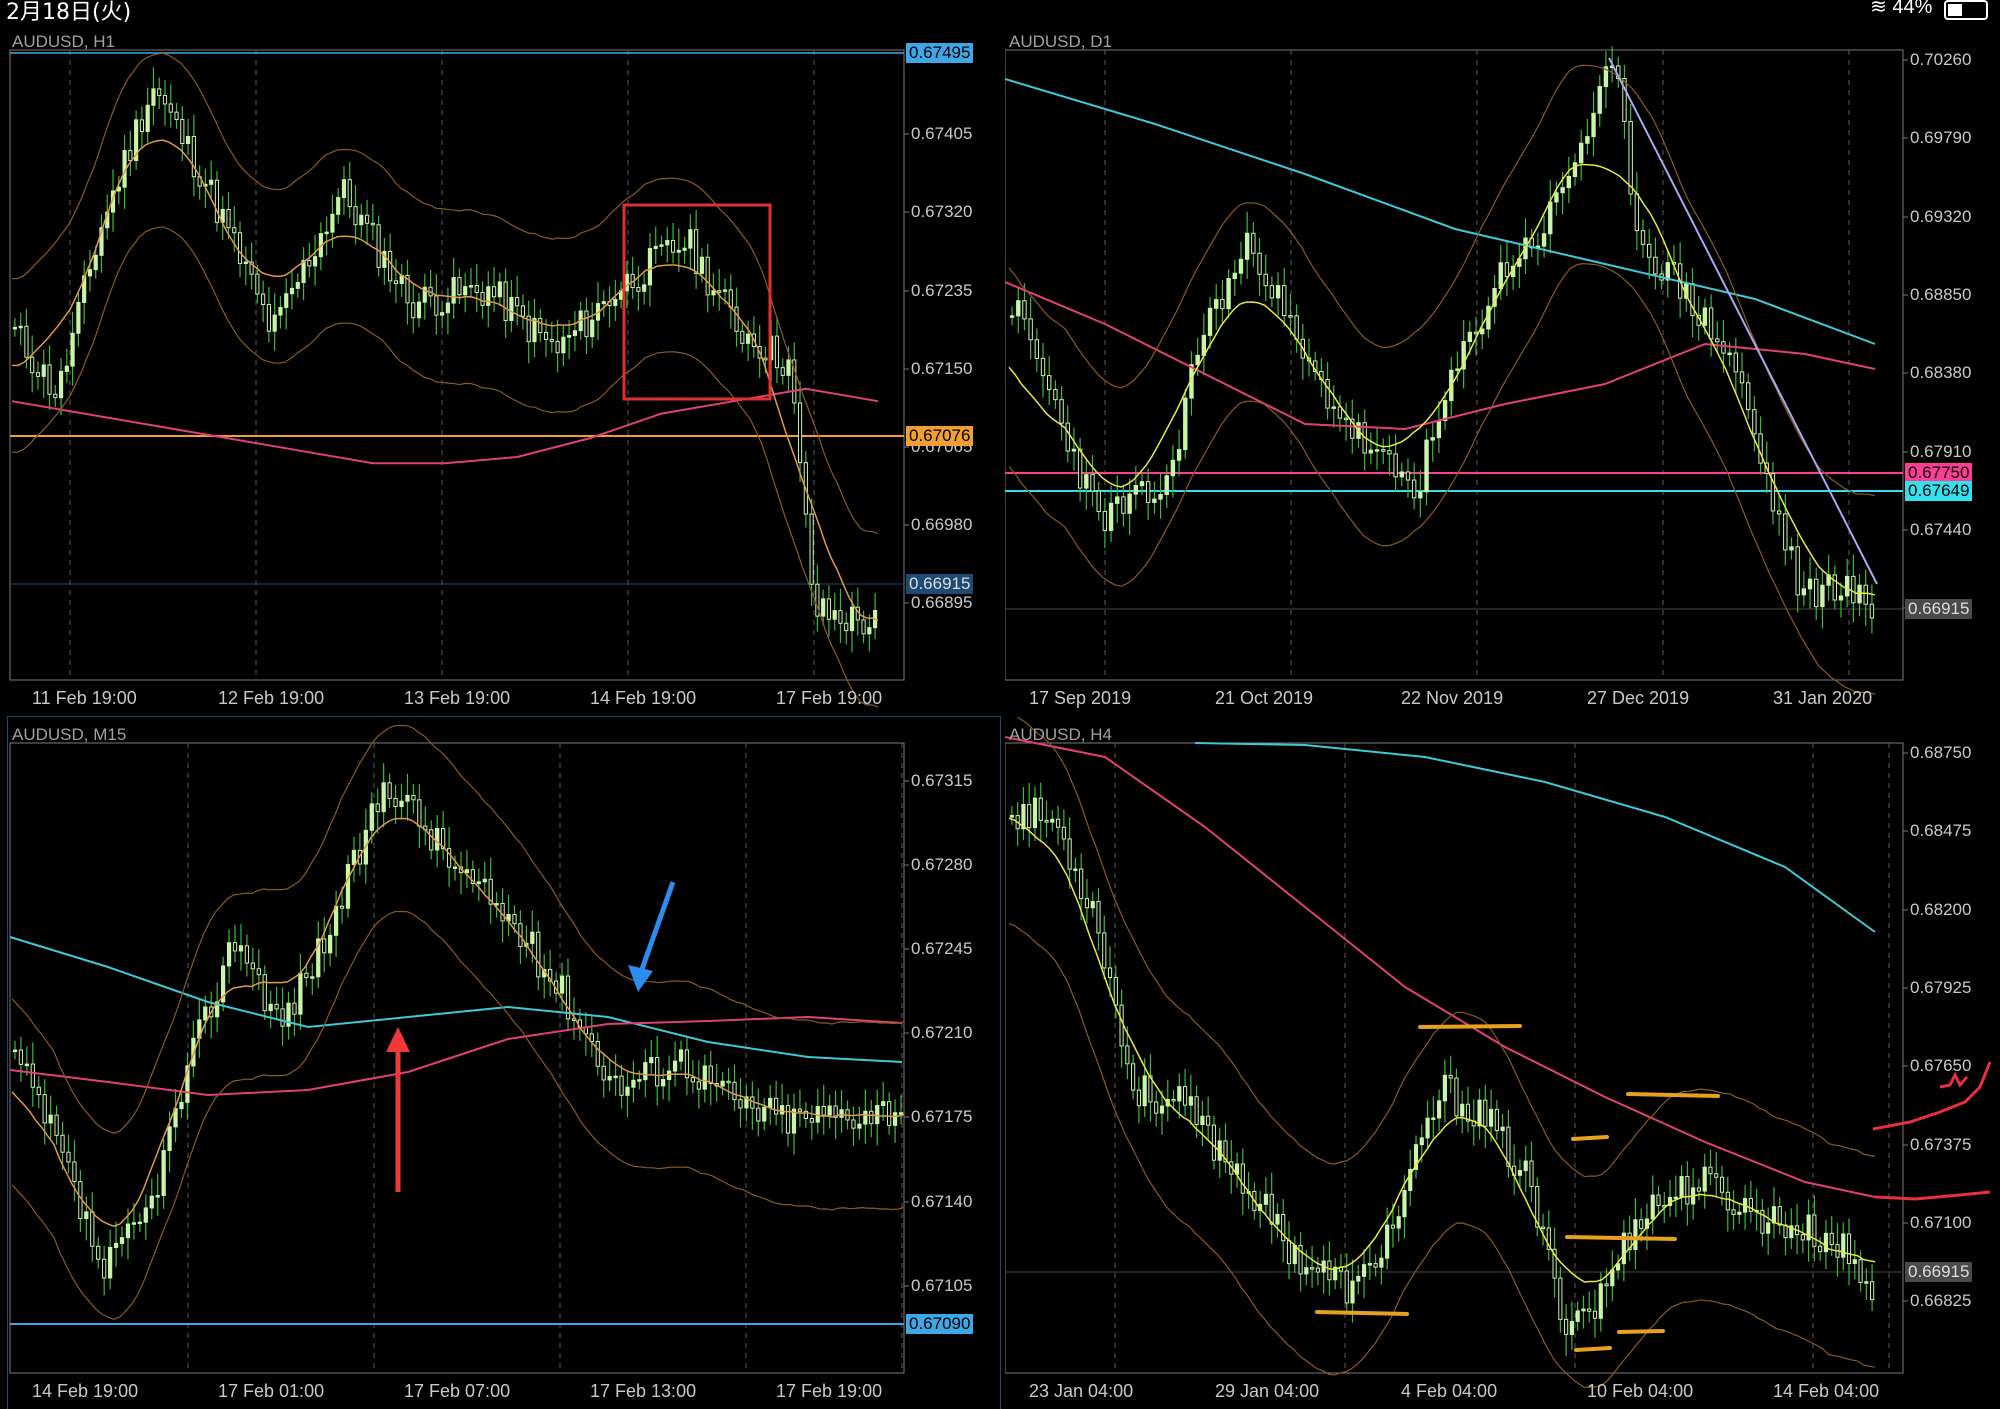  Describe the element at coordinates (942, 524) in the screenshot. I see `y-axis-label: 0.66980` at that location.